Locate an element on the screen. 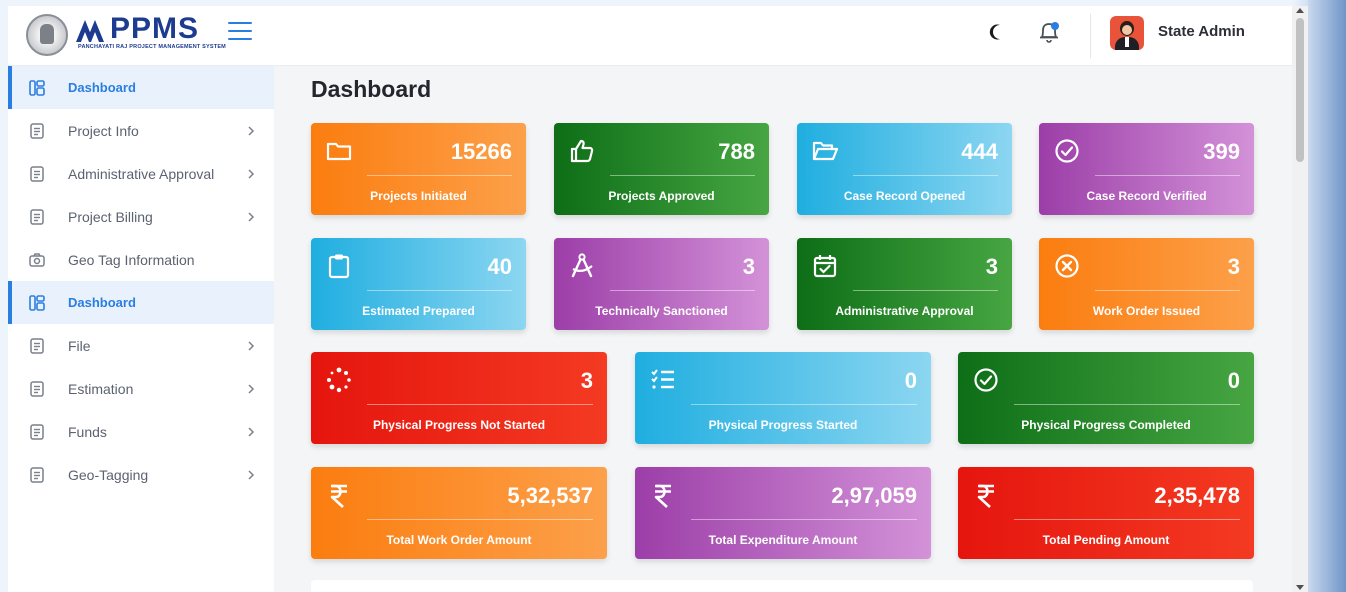  scroll-down-arrow-icon is located at coordinates (1300, 587).